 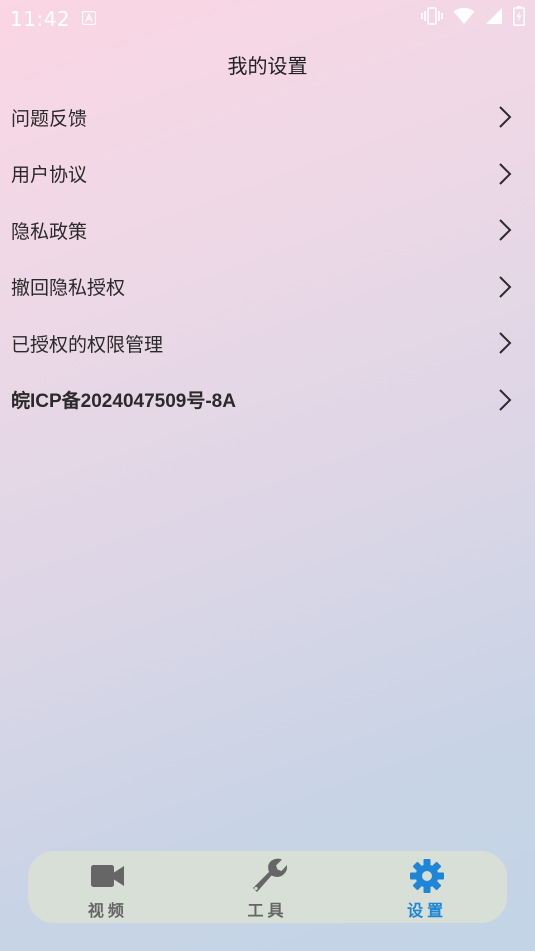 I want to click on gear-icon, so click(x=427, y=876).